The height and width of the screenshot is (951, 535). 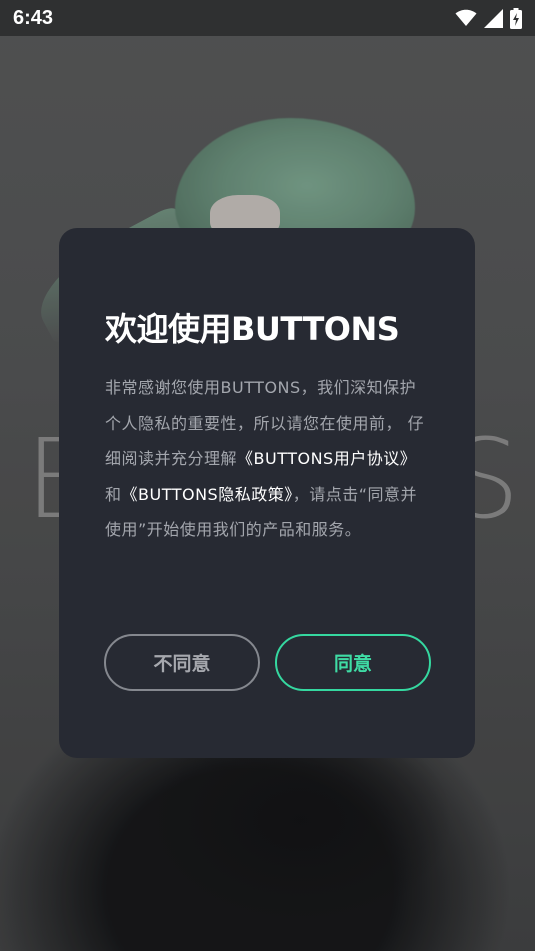 I want to click on agree-button-label: 同意, so click(x=352, y=664).